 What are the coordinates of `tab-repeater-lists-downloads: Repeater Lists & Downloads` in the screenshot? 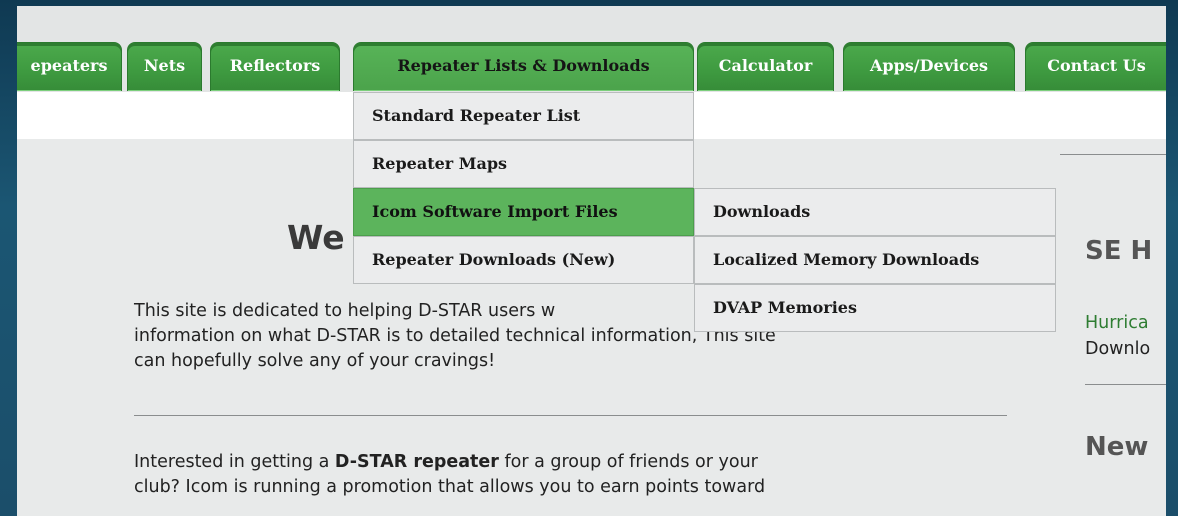 It's located at (523, 66).